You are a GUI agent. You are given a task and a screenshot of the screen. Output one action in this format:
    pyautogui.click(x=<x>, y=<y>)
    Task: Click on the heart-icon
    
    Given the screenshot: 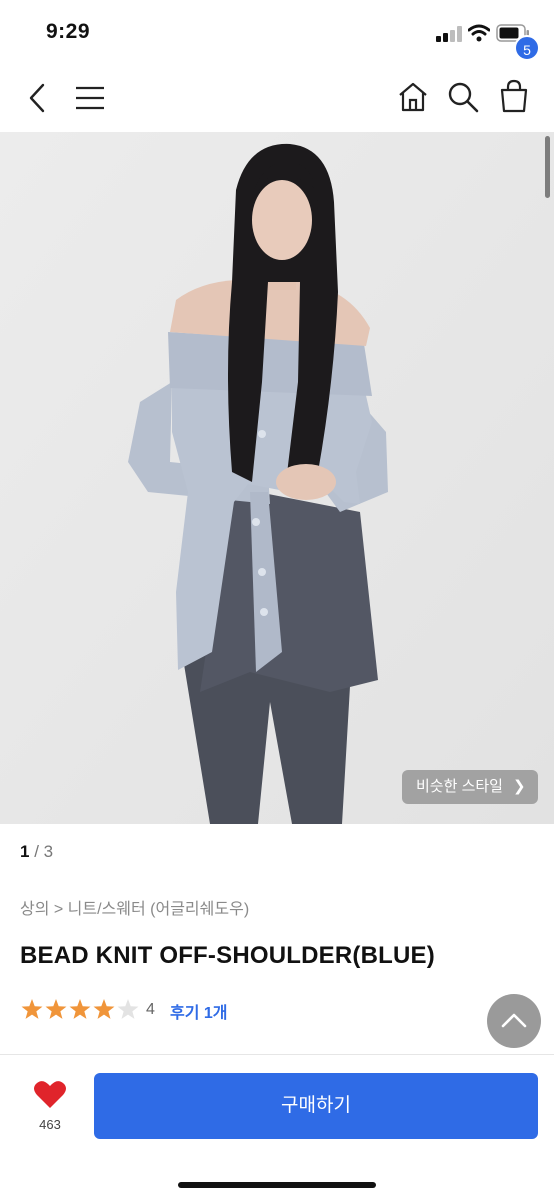 What is the action you would take?
    pyautogui.click(x=50, y=1094)
    